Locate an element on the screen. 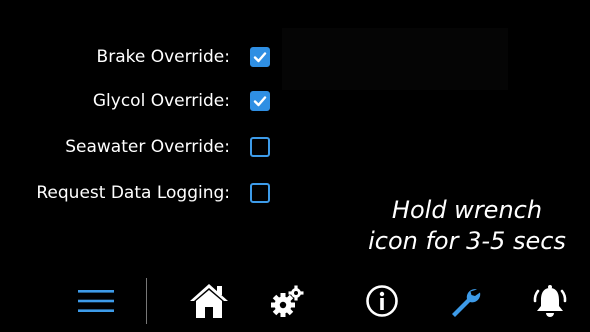 This screenshot has height=332, width=590. wrench-button is located at coordinates (465, 301).